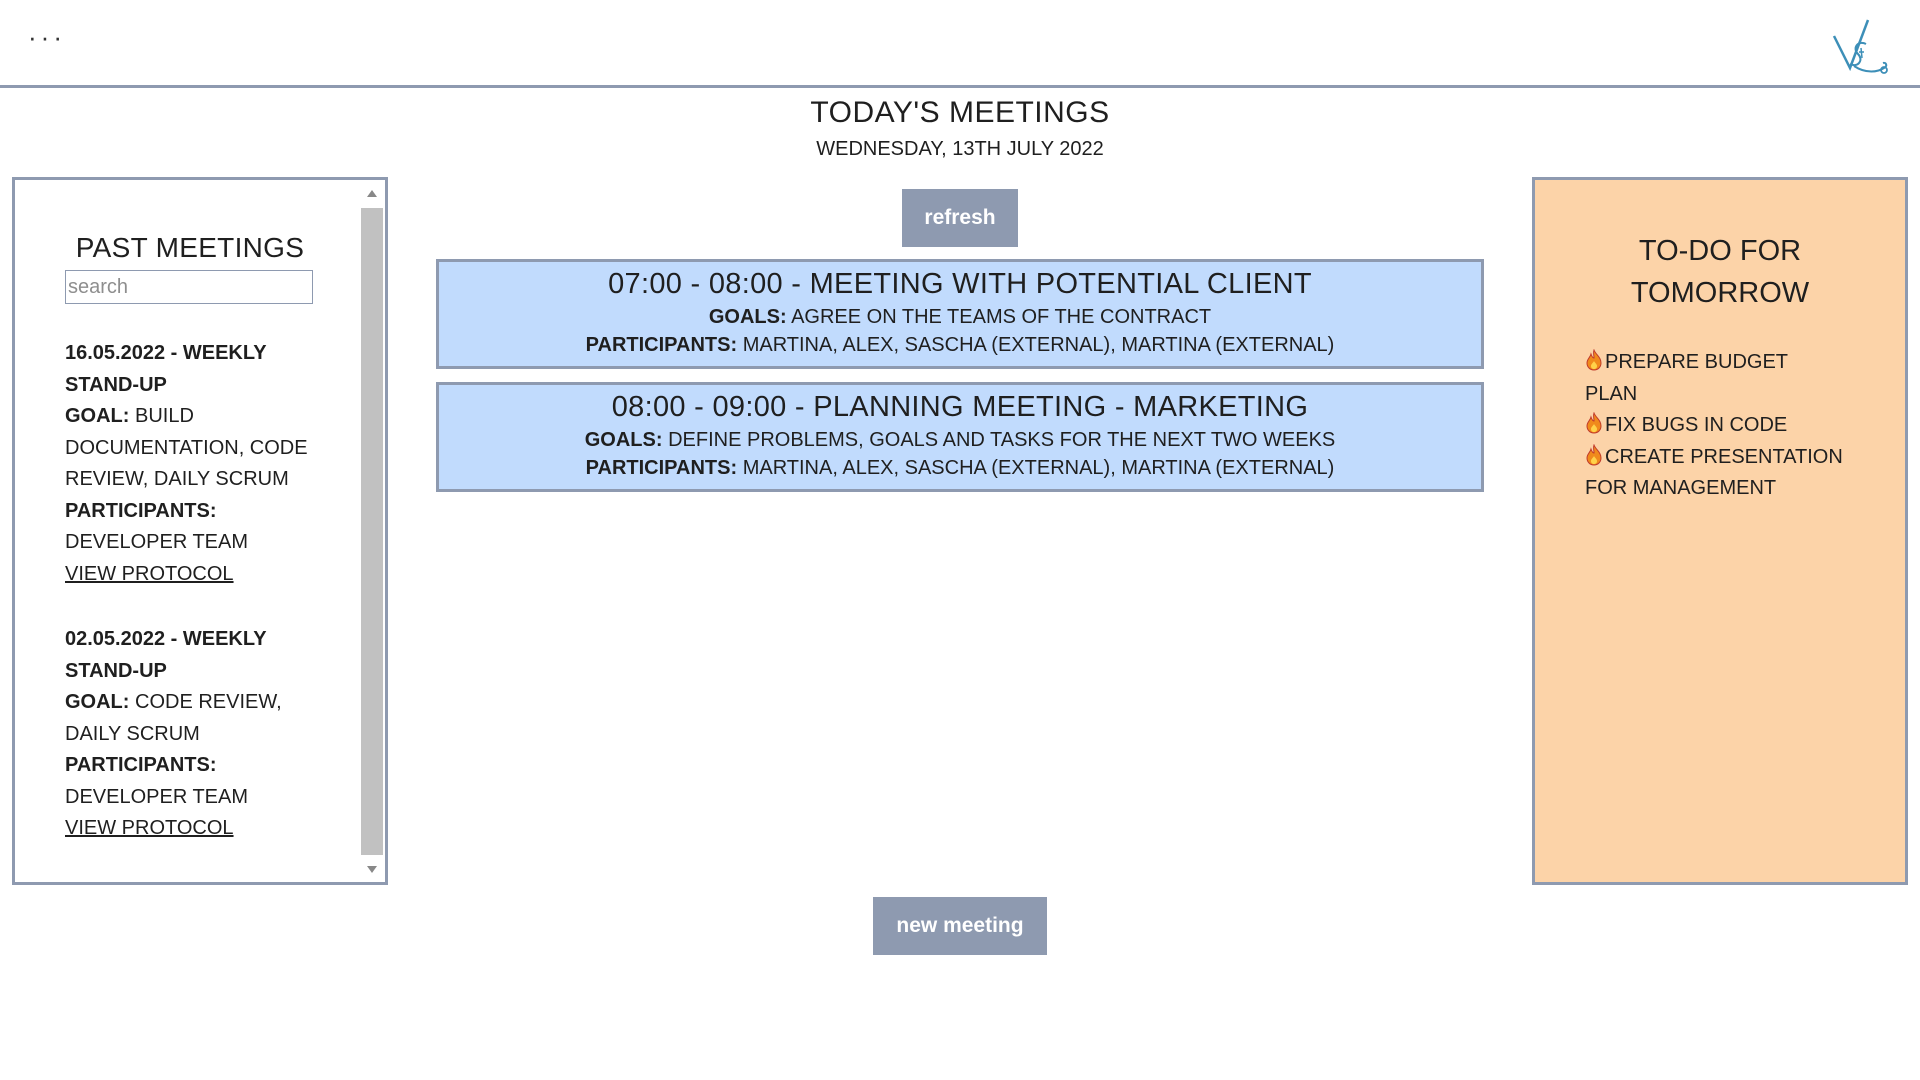  What do you see at coordinates (960, 218) in the screenshot?
I see `refresh-button: refresh` at bounding box center [960, 218].